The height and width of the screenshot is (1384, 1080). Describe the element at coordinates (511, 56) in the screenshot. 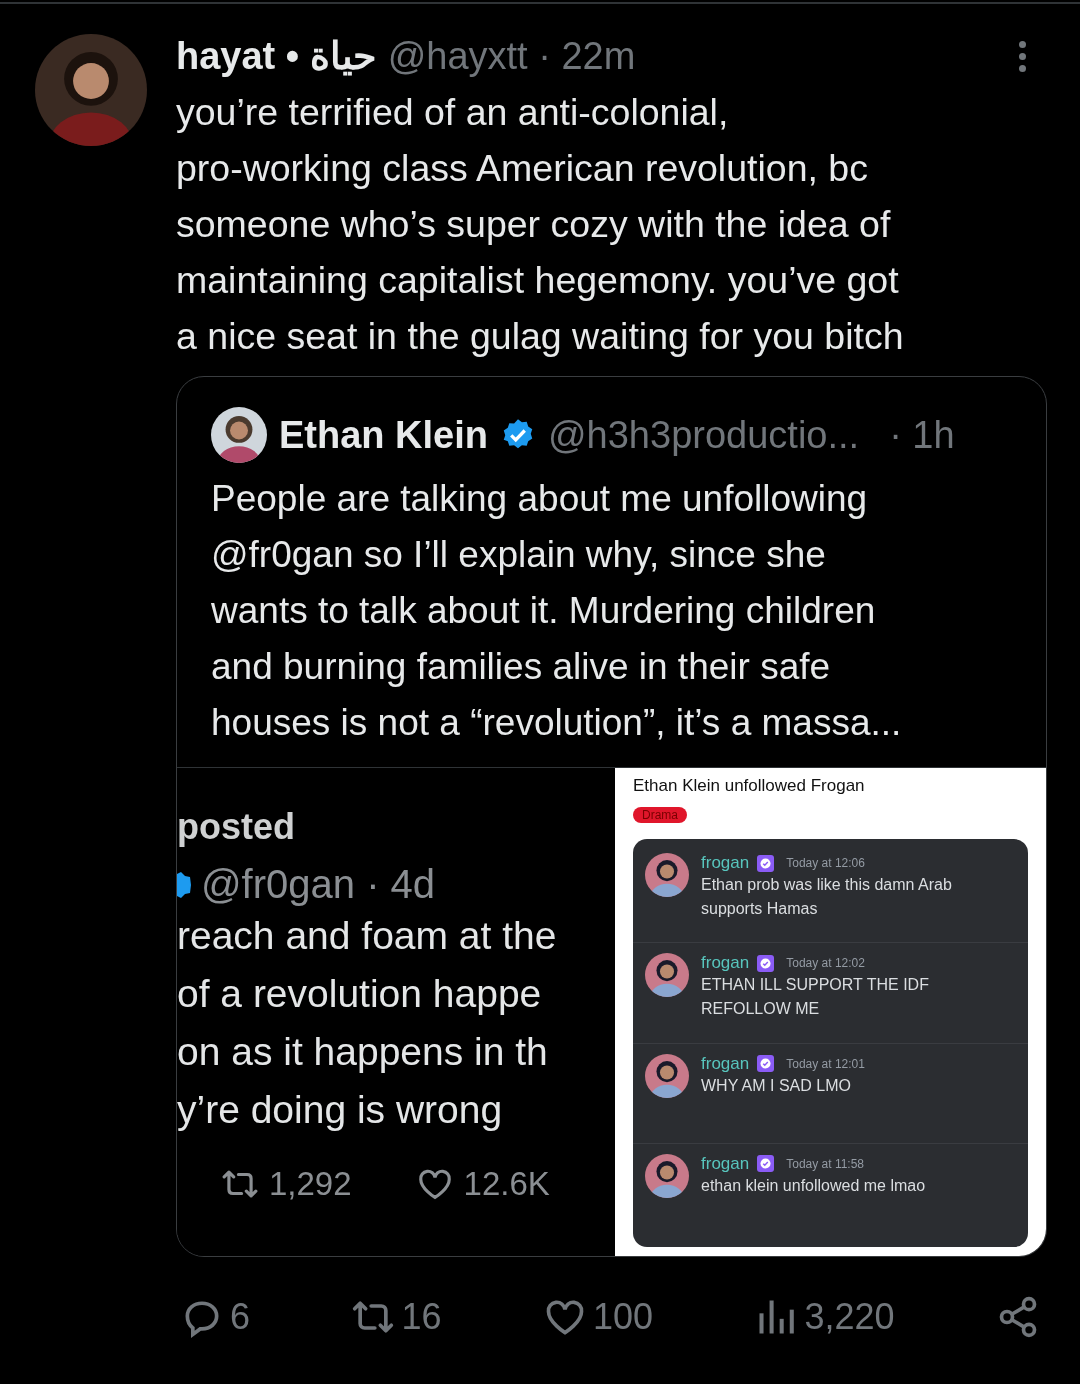

I see `handle-time: @hayxtt · 22m` at that location.